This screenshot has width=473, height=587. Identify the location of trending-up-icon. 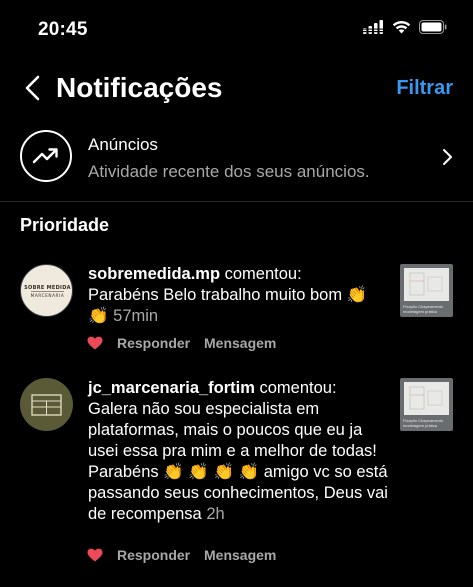
(46, 156).